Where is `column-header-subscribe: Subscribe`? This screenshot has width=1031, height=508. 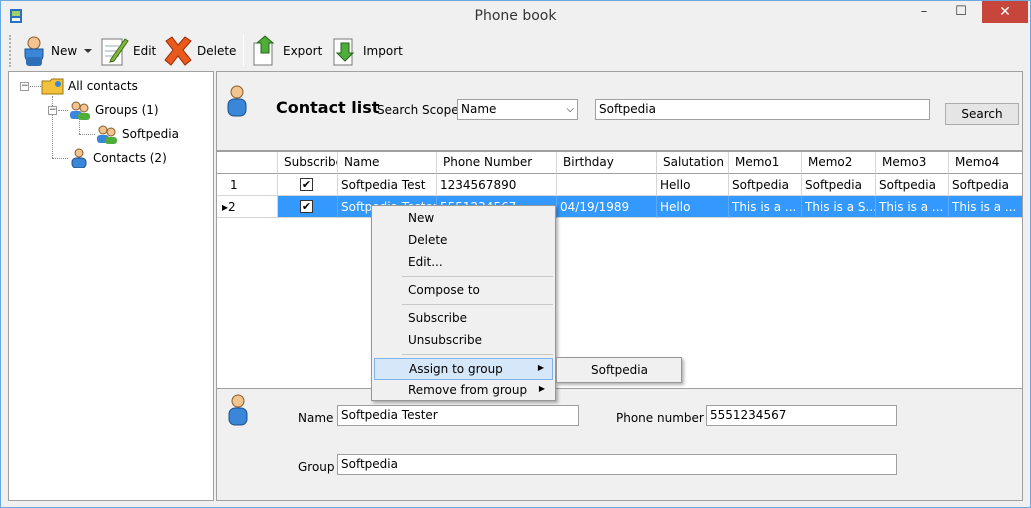 column-header-subscribe: Subscribe is located at coordinates (308, 163).